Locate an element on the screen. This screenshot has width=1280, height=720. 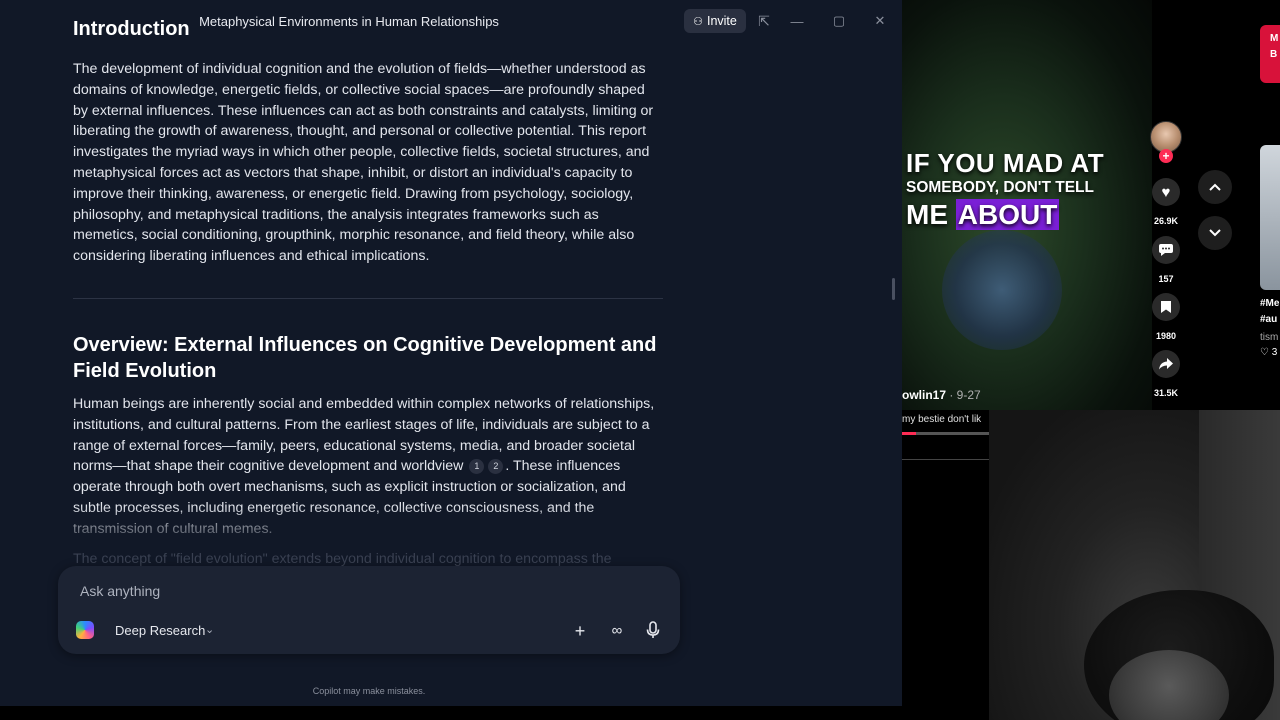
video-sky is located at coordinates (1002, 290).